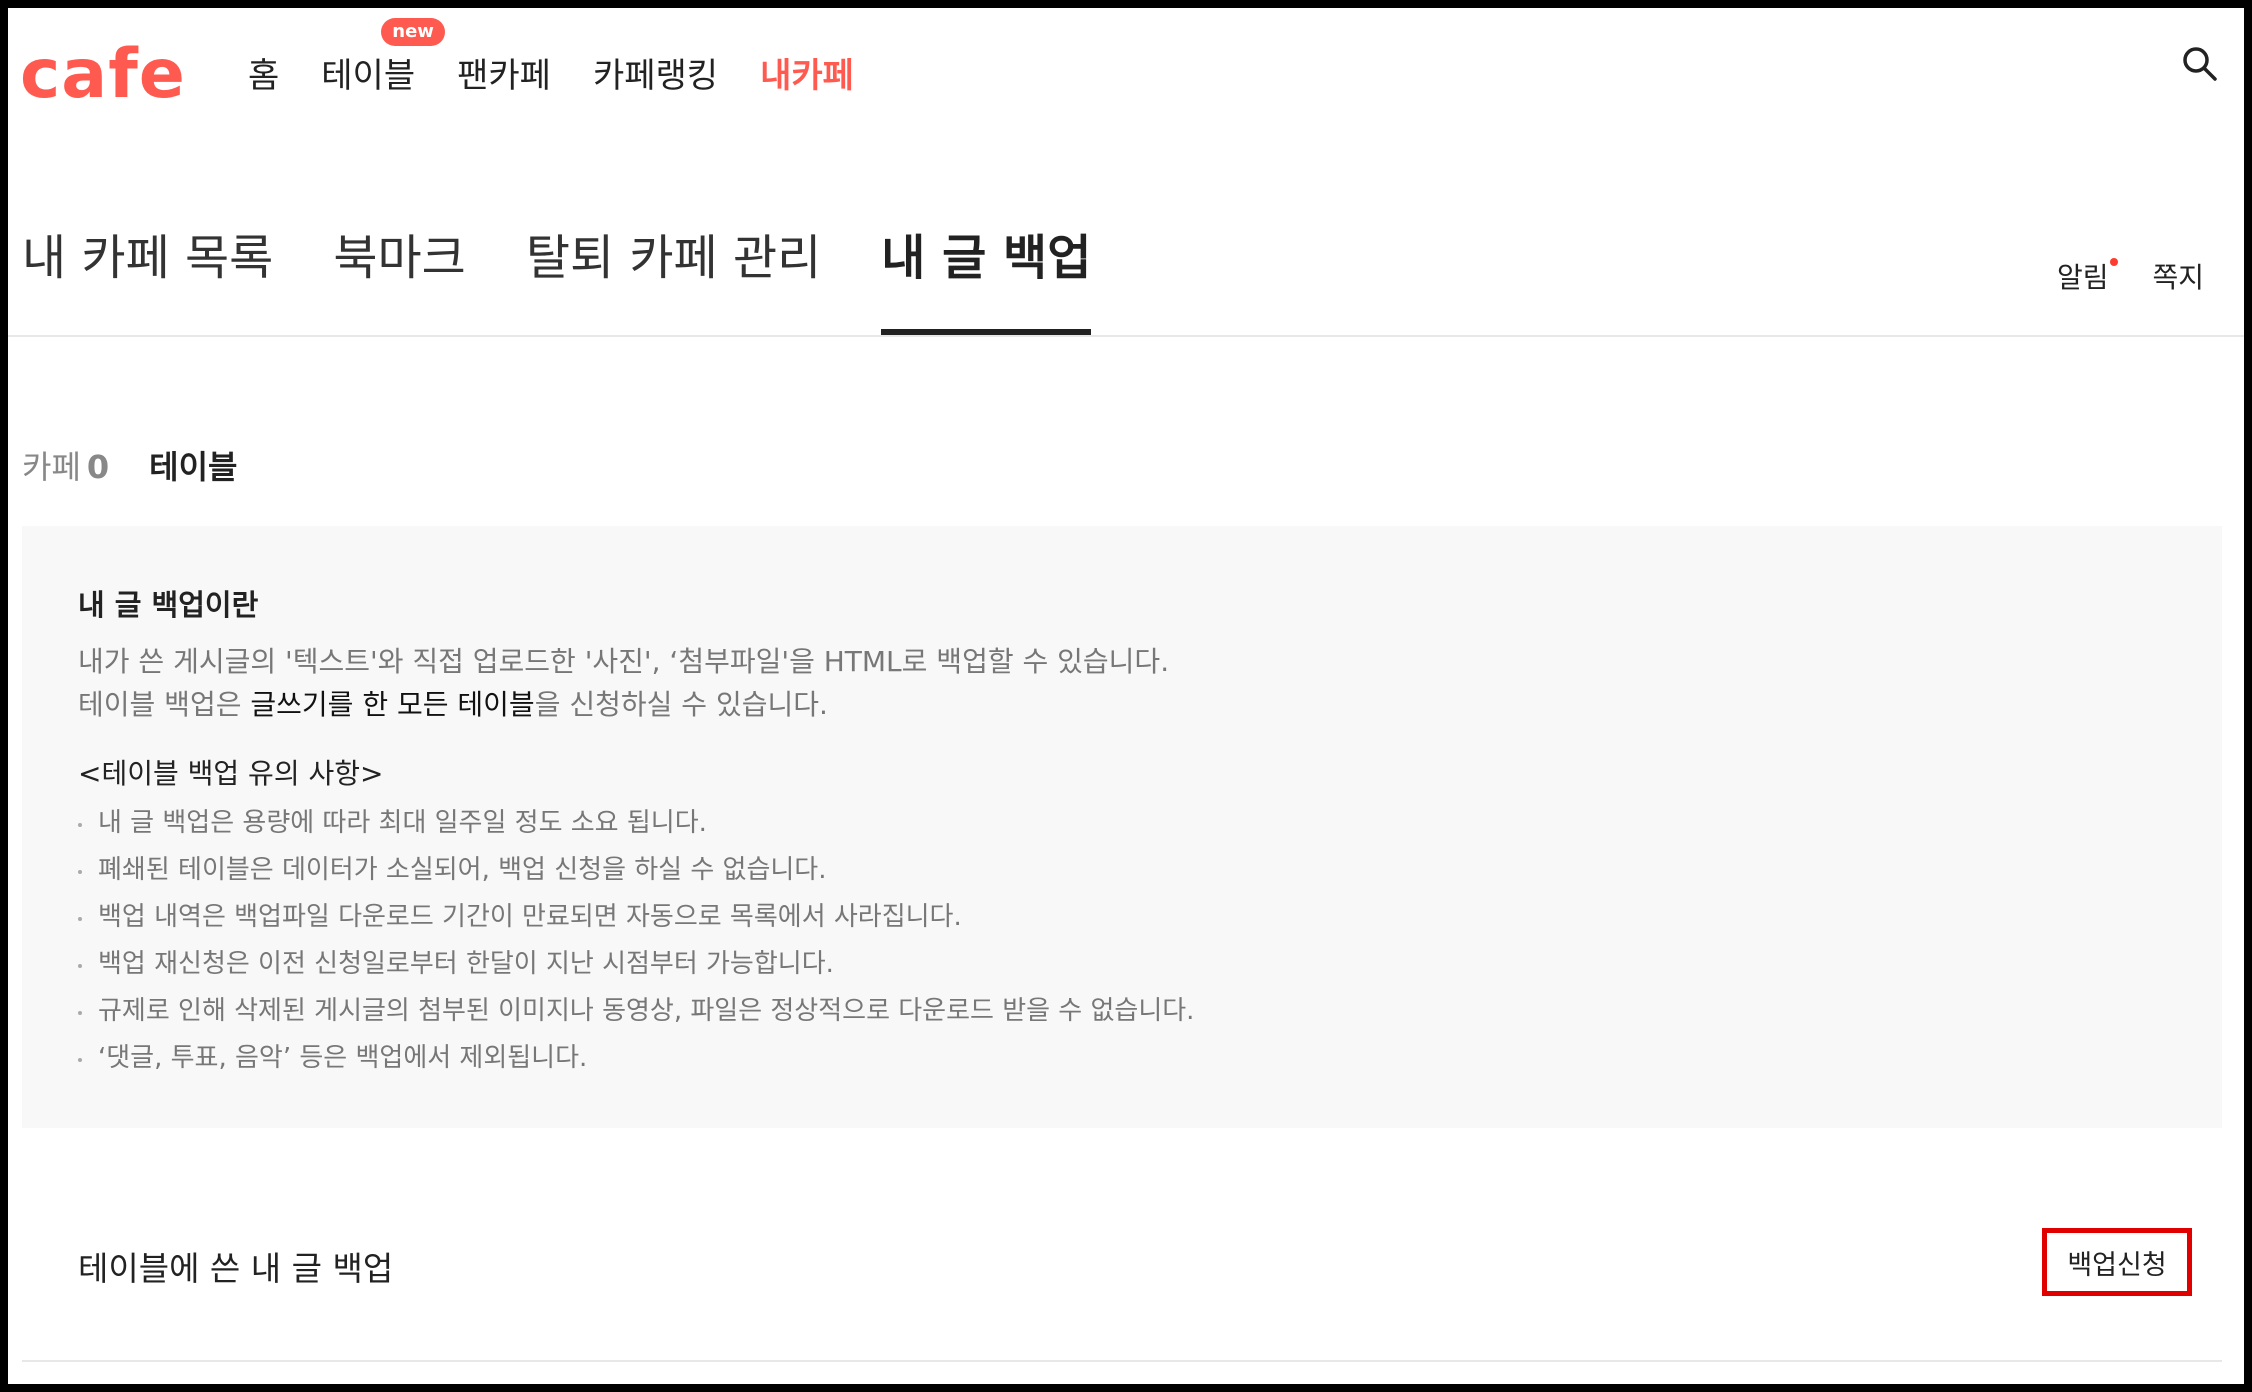  I want to click on section-tabs: 내 카페 목록 북마크 탈퇴 카페 관리 내 글 백업, so click(586, 281).